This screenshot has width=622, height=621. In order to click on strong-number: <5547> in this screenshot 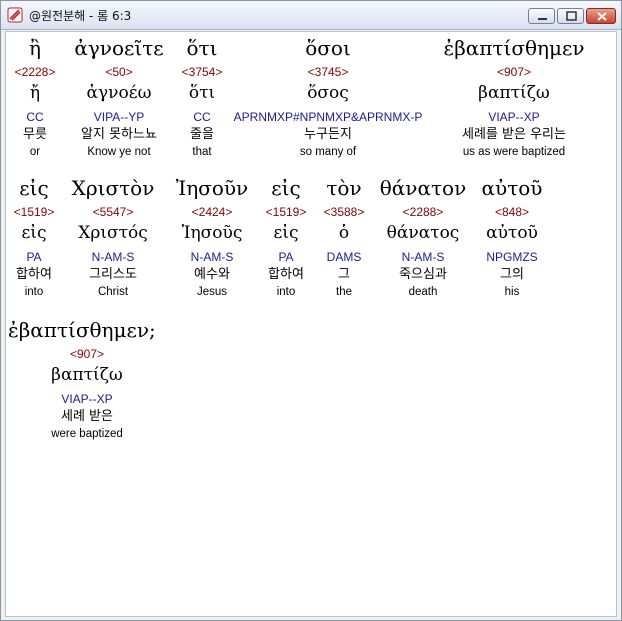, I will do `click(113, 212)`.